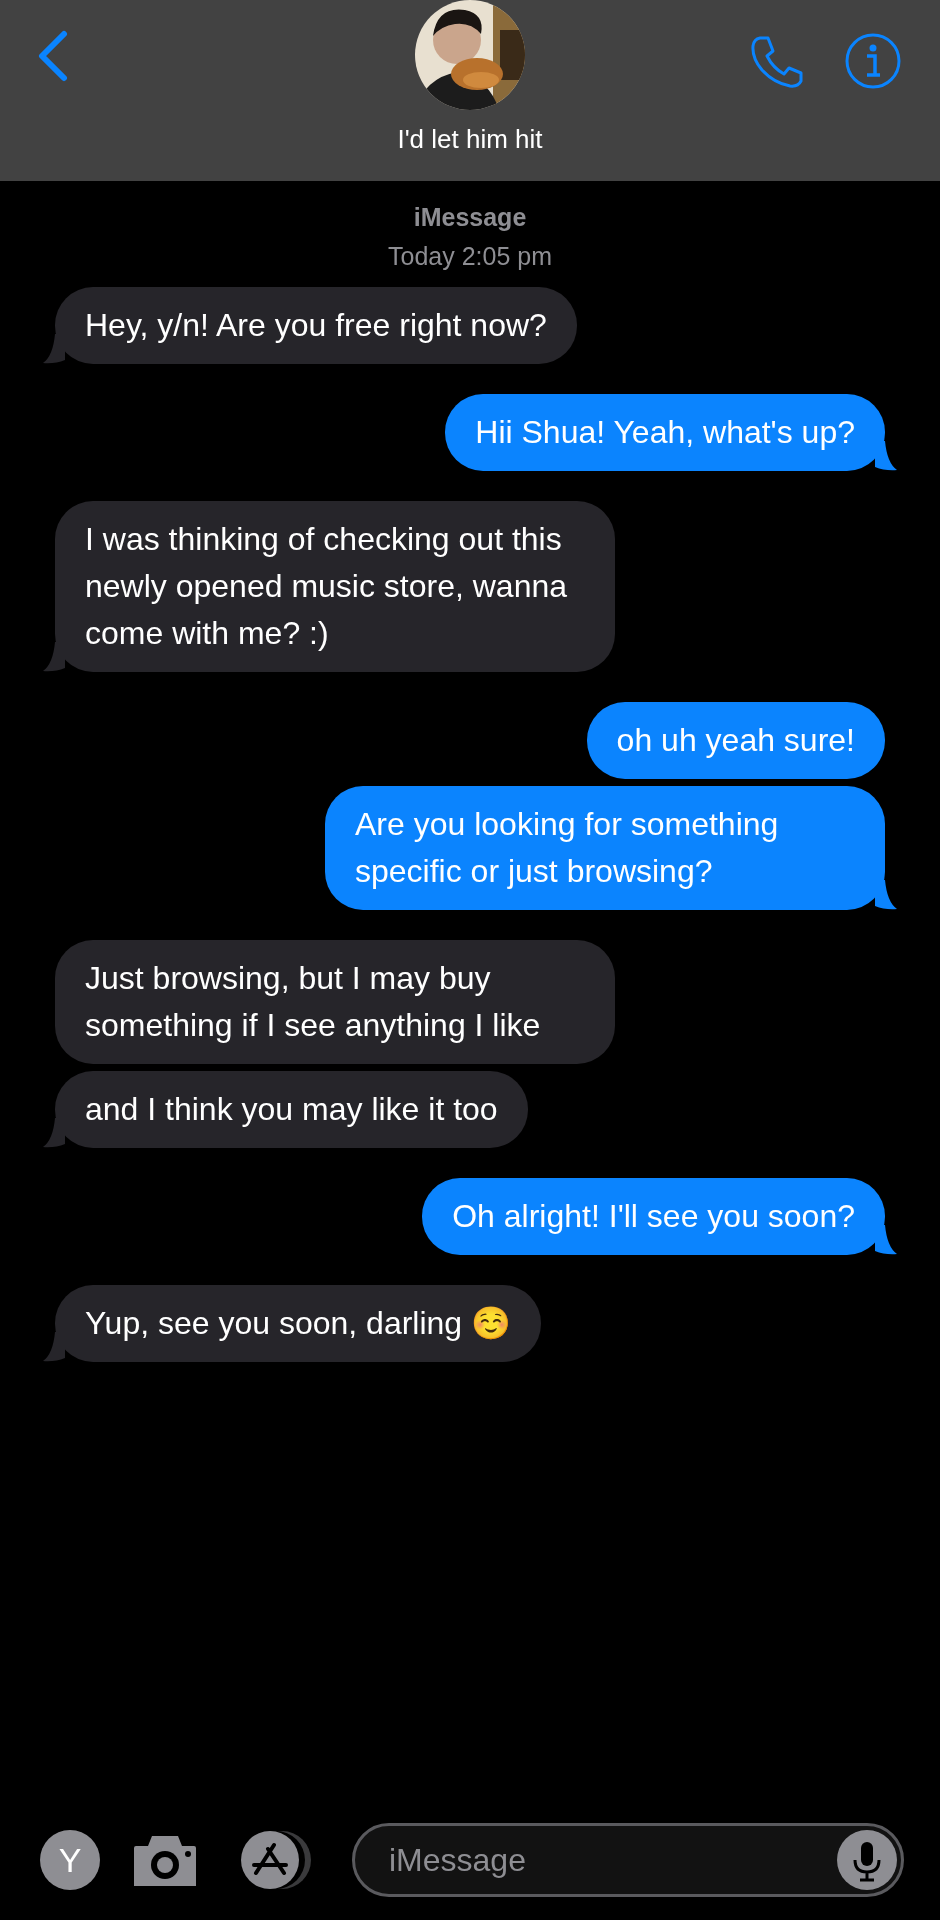 The height and width of the screenshot is (1920, 940). Describe the element at coordinates (873, 61) in the screenshot. I see `info-icon` at that location.